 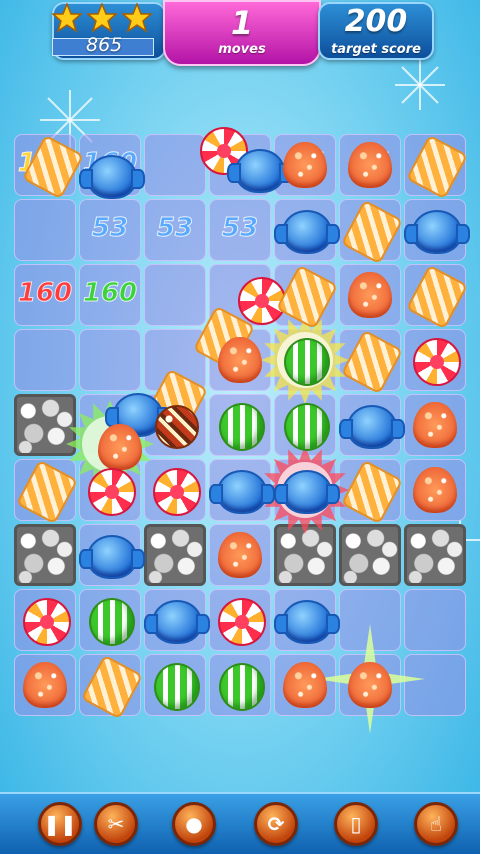 I want to click on bomb-icon: ●, so click(x=194, y=824).